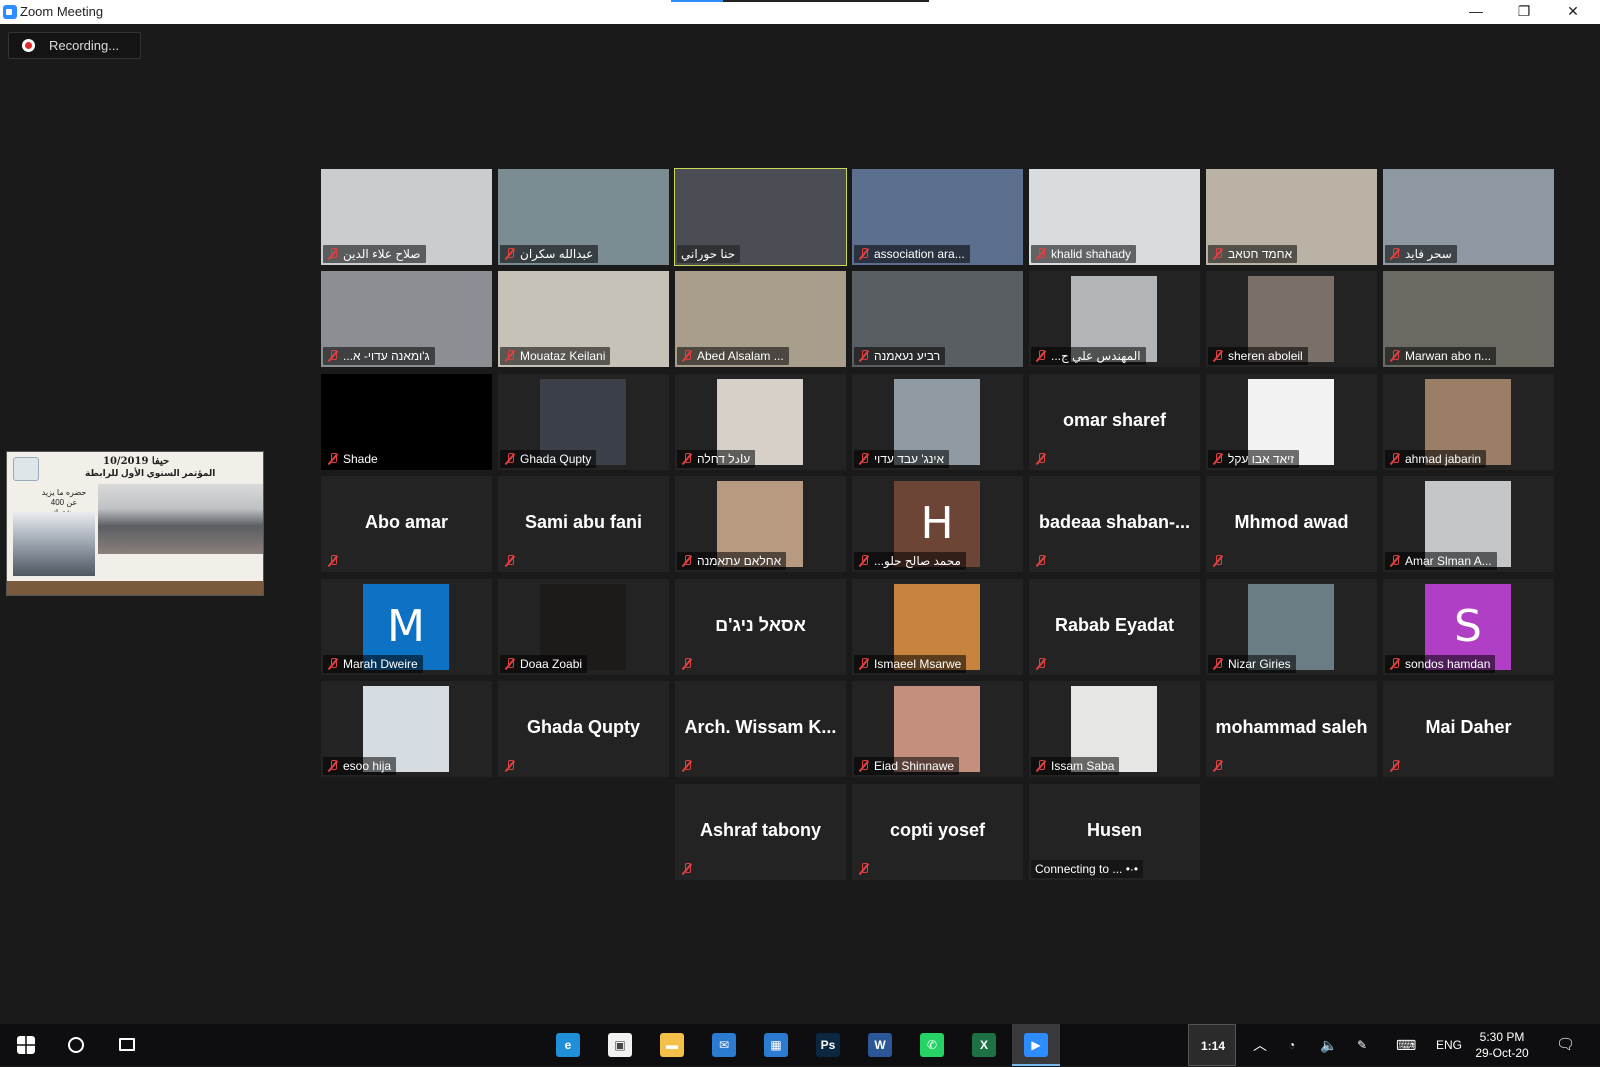  Describe the element at coordinates (76, 1045) in the screenshot. I see `search-button` at that location.